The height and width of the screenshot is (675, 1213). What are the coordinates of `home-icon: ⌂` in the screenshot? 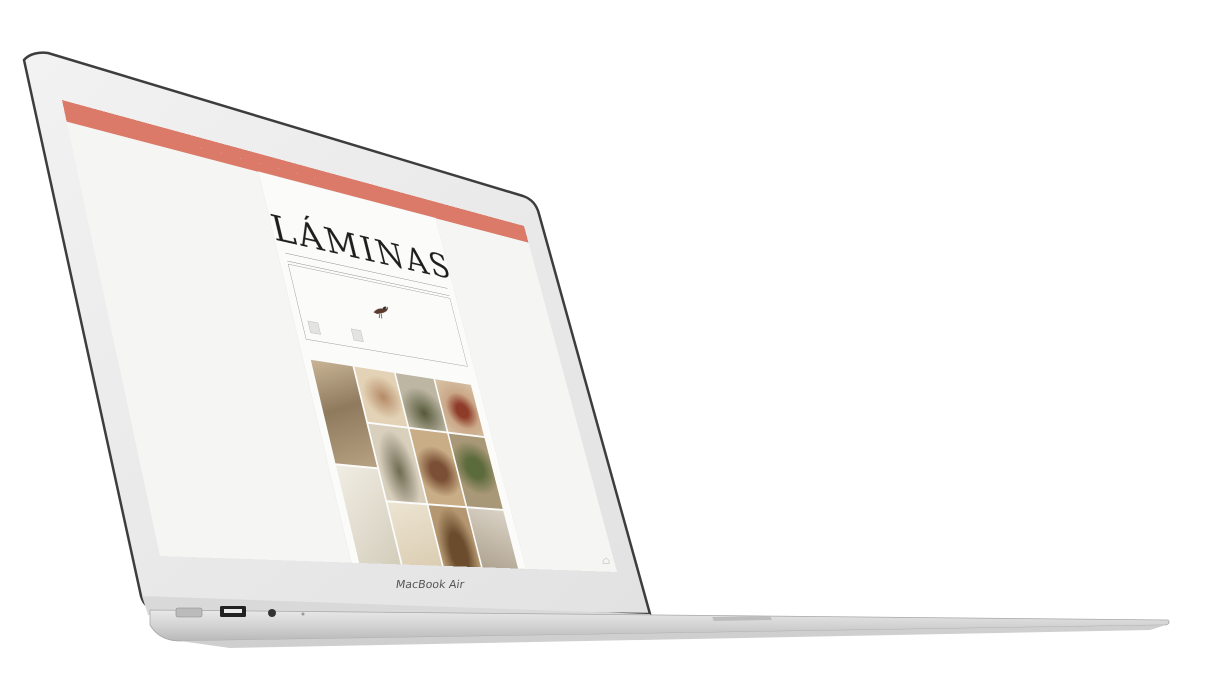 It's located at (606, 560).